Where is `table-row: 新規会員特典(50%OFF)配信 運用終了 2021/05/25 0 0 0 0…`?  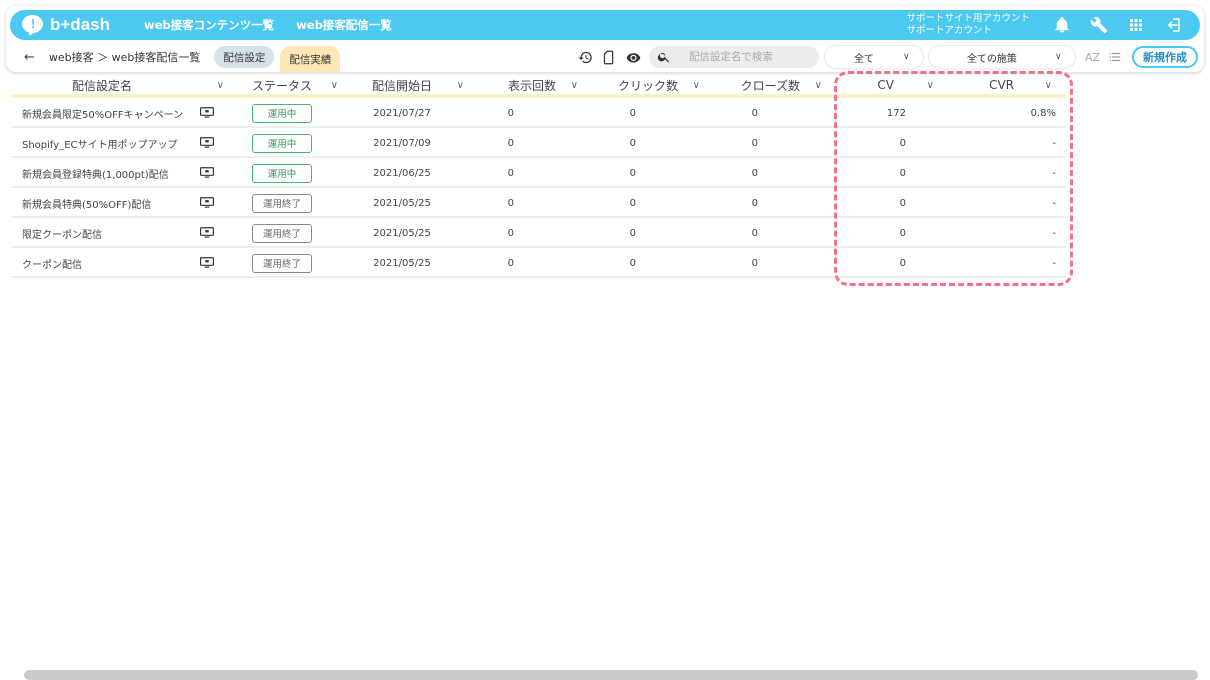 table-row: 新規会員特典(50%OFF)配信 運用終了 2021/05/25 0 0 0 0… is located at coordinates (539, 204).